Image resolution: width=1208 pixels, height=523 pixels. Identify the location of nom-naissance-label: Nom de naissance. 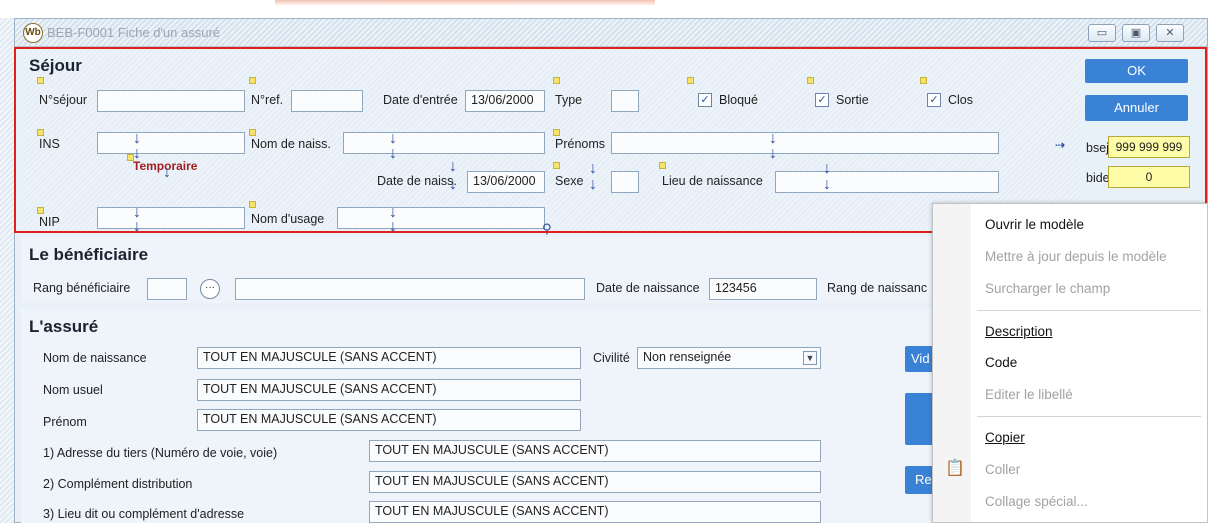
(95, 358).